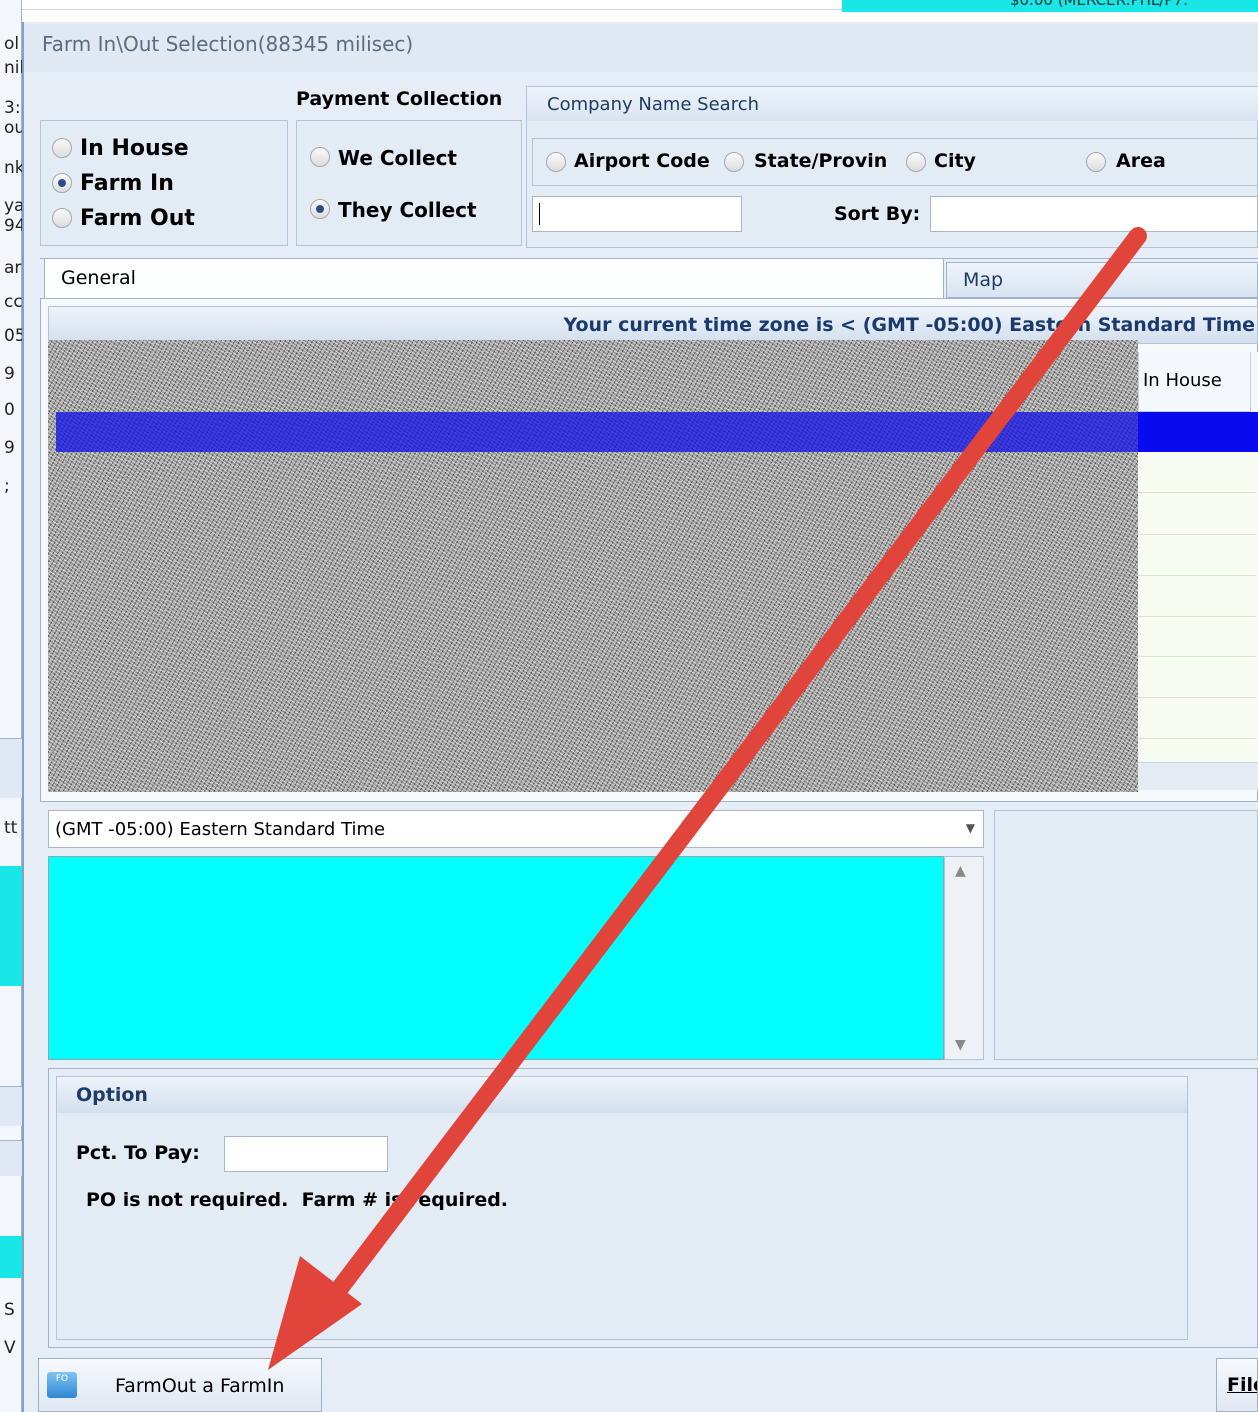  I want to click on po-requirement-message: PO is not required. Farm # is required., so click(297, 1200).